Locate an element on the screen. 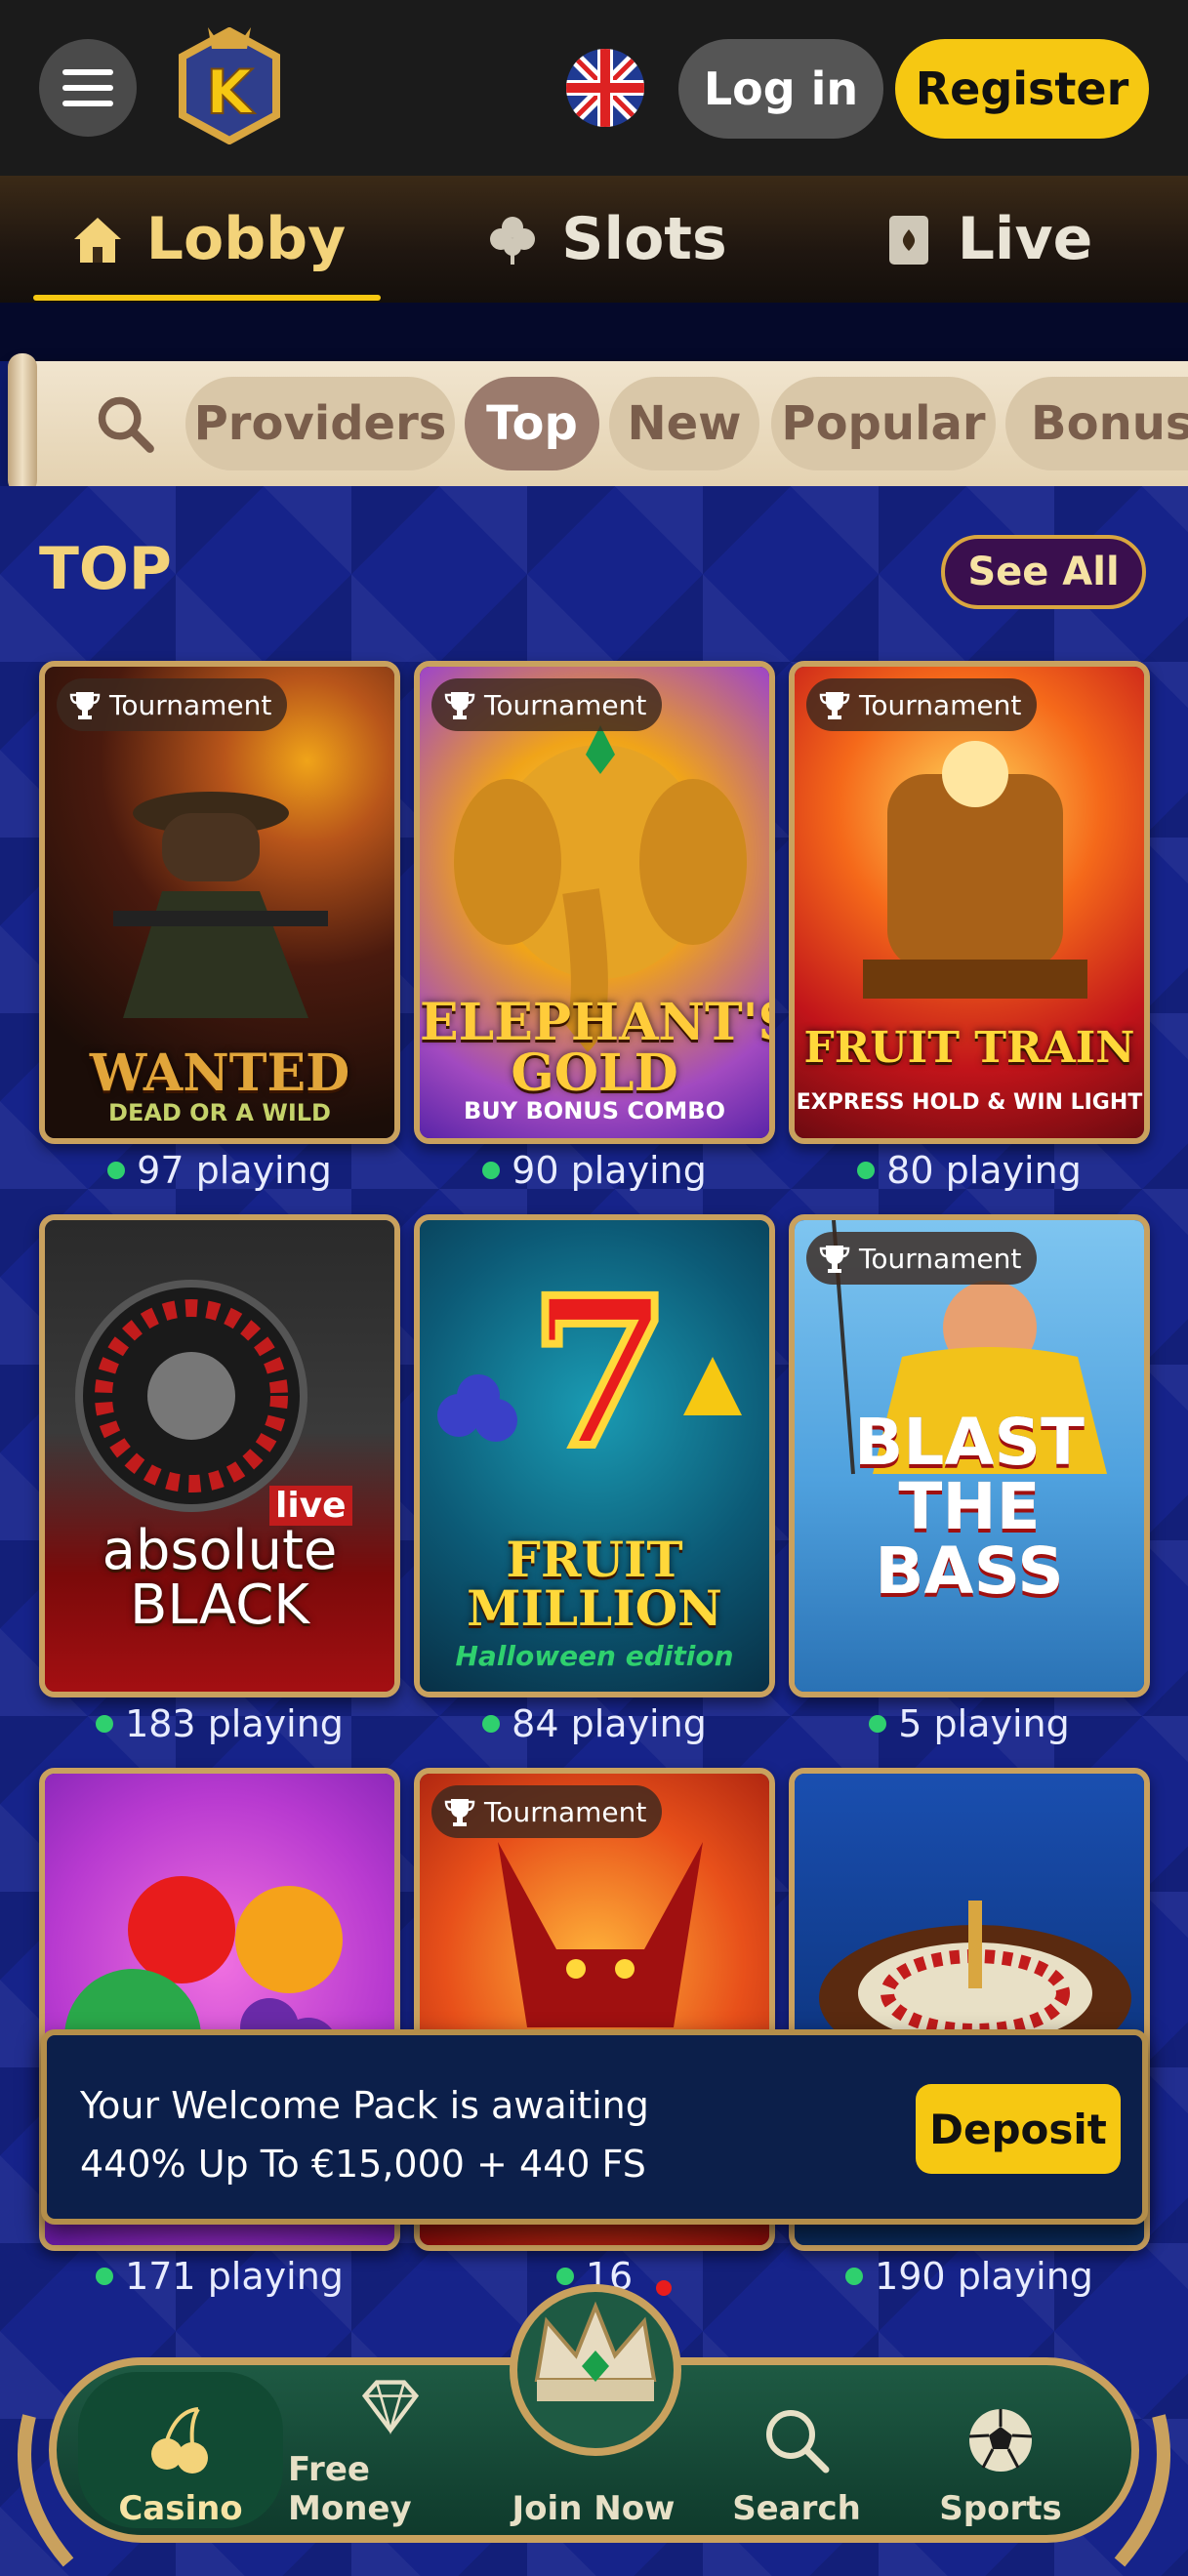 The image size is (1188, 2576). game-title: FRUIT TRAIN is located at coordinates (969, 1048).